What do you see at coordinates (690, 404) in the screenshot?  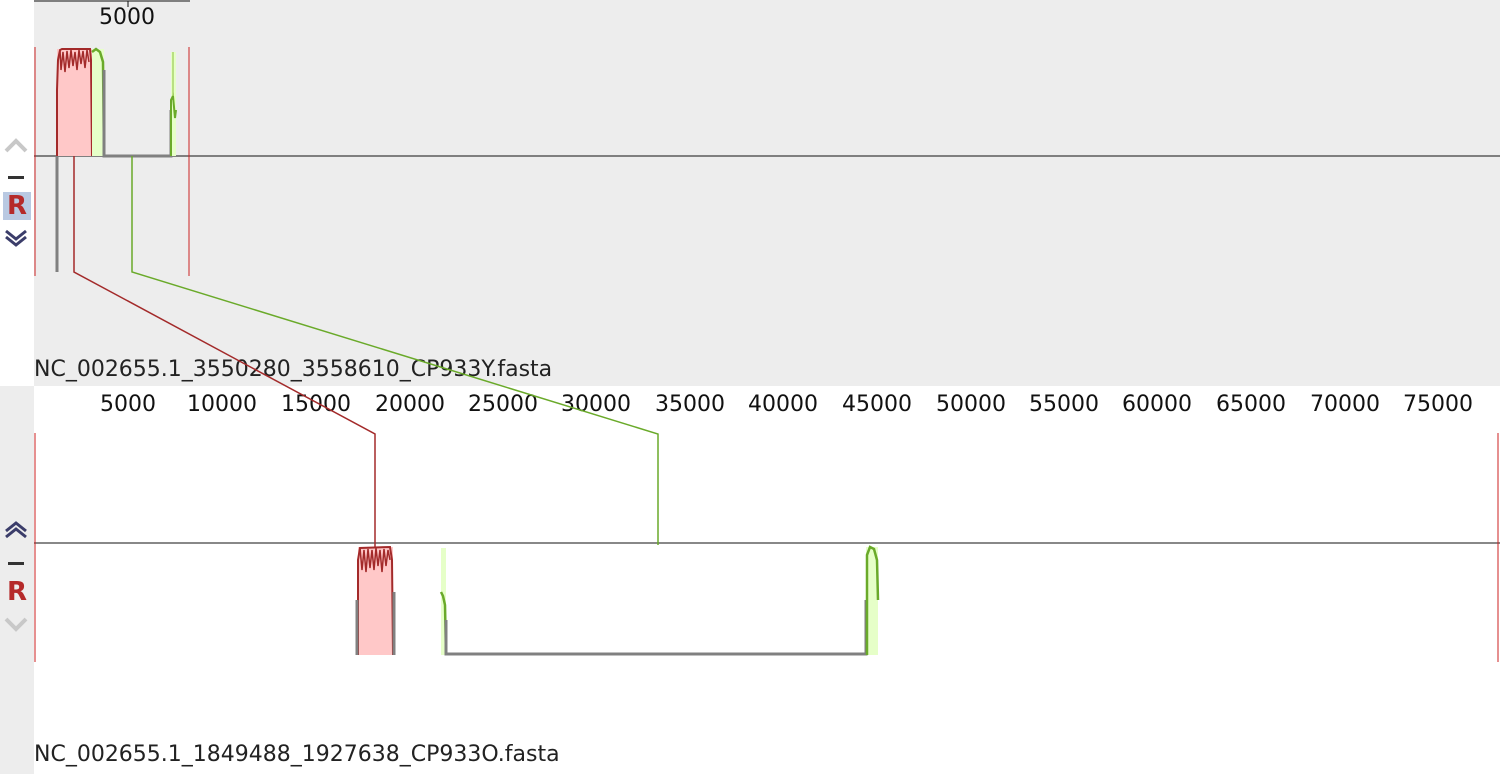 I see `ruler-tick-label: 35000` at bounding box center [690, 404].